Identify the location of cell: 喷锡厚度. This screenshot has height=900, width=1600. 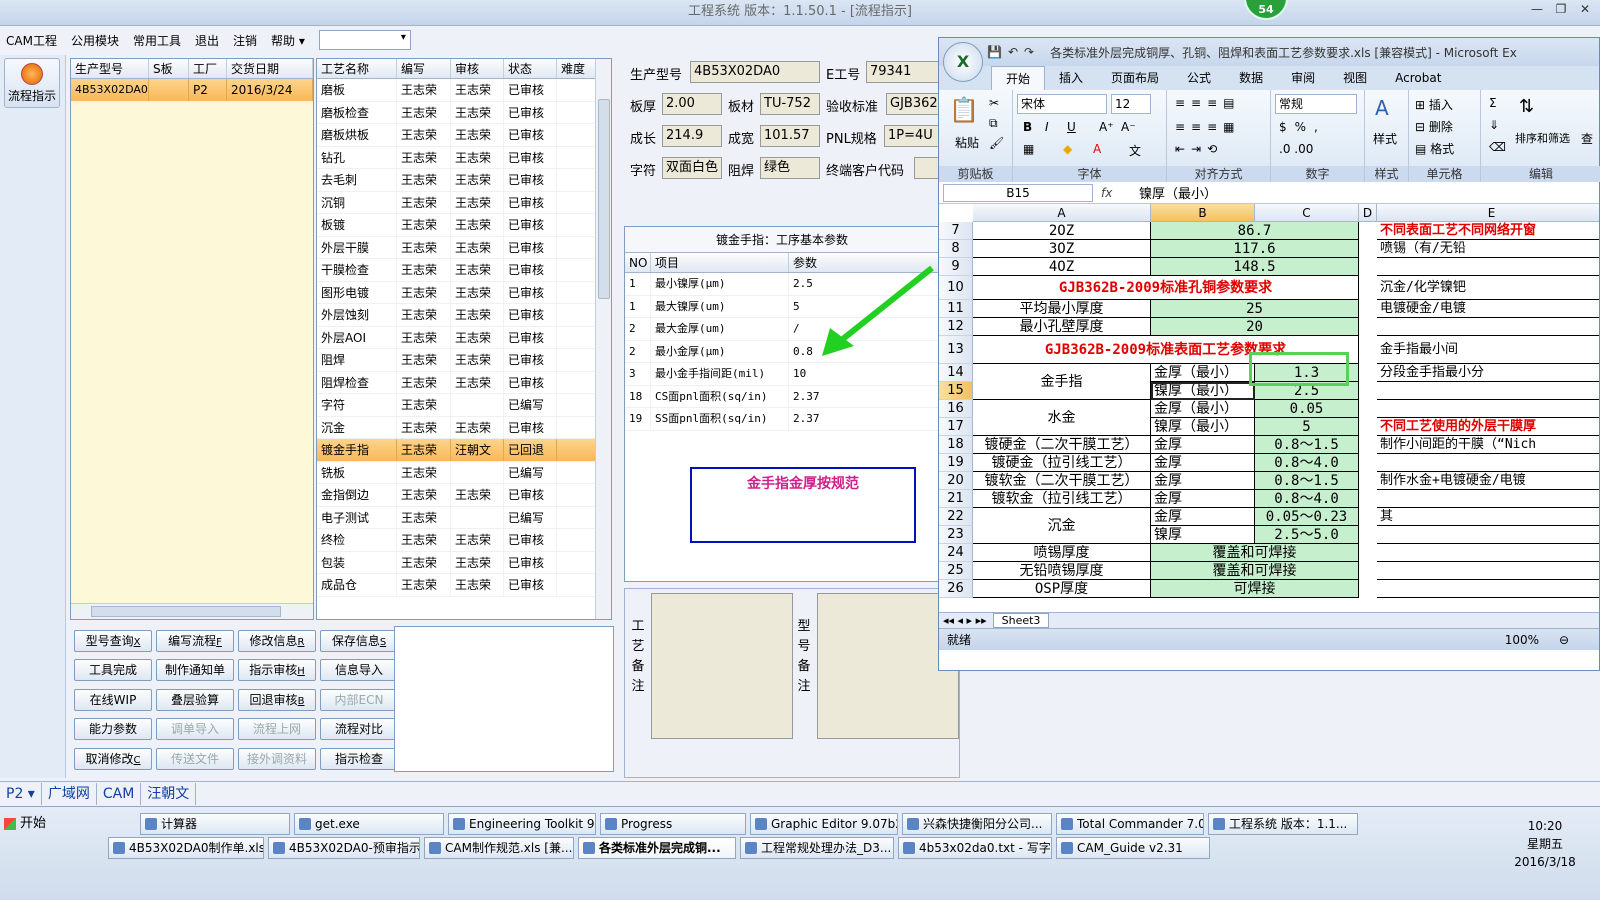
(1062, 553).